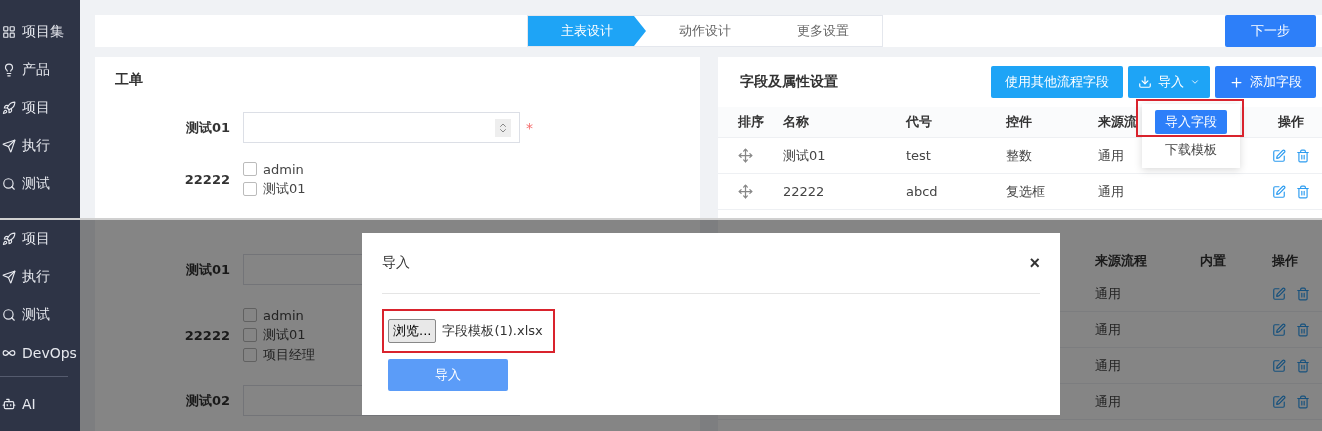 The width and height of the screenshot is (1322, 431). What do you see at coordinates (492, 331) in the screenshot?
I see `file-name: 字段模板(1).xlsx` at bounding box center [492, 331].